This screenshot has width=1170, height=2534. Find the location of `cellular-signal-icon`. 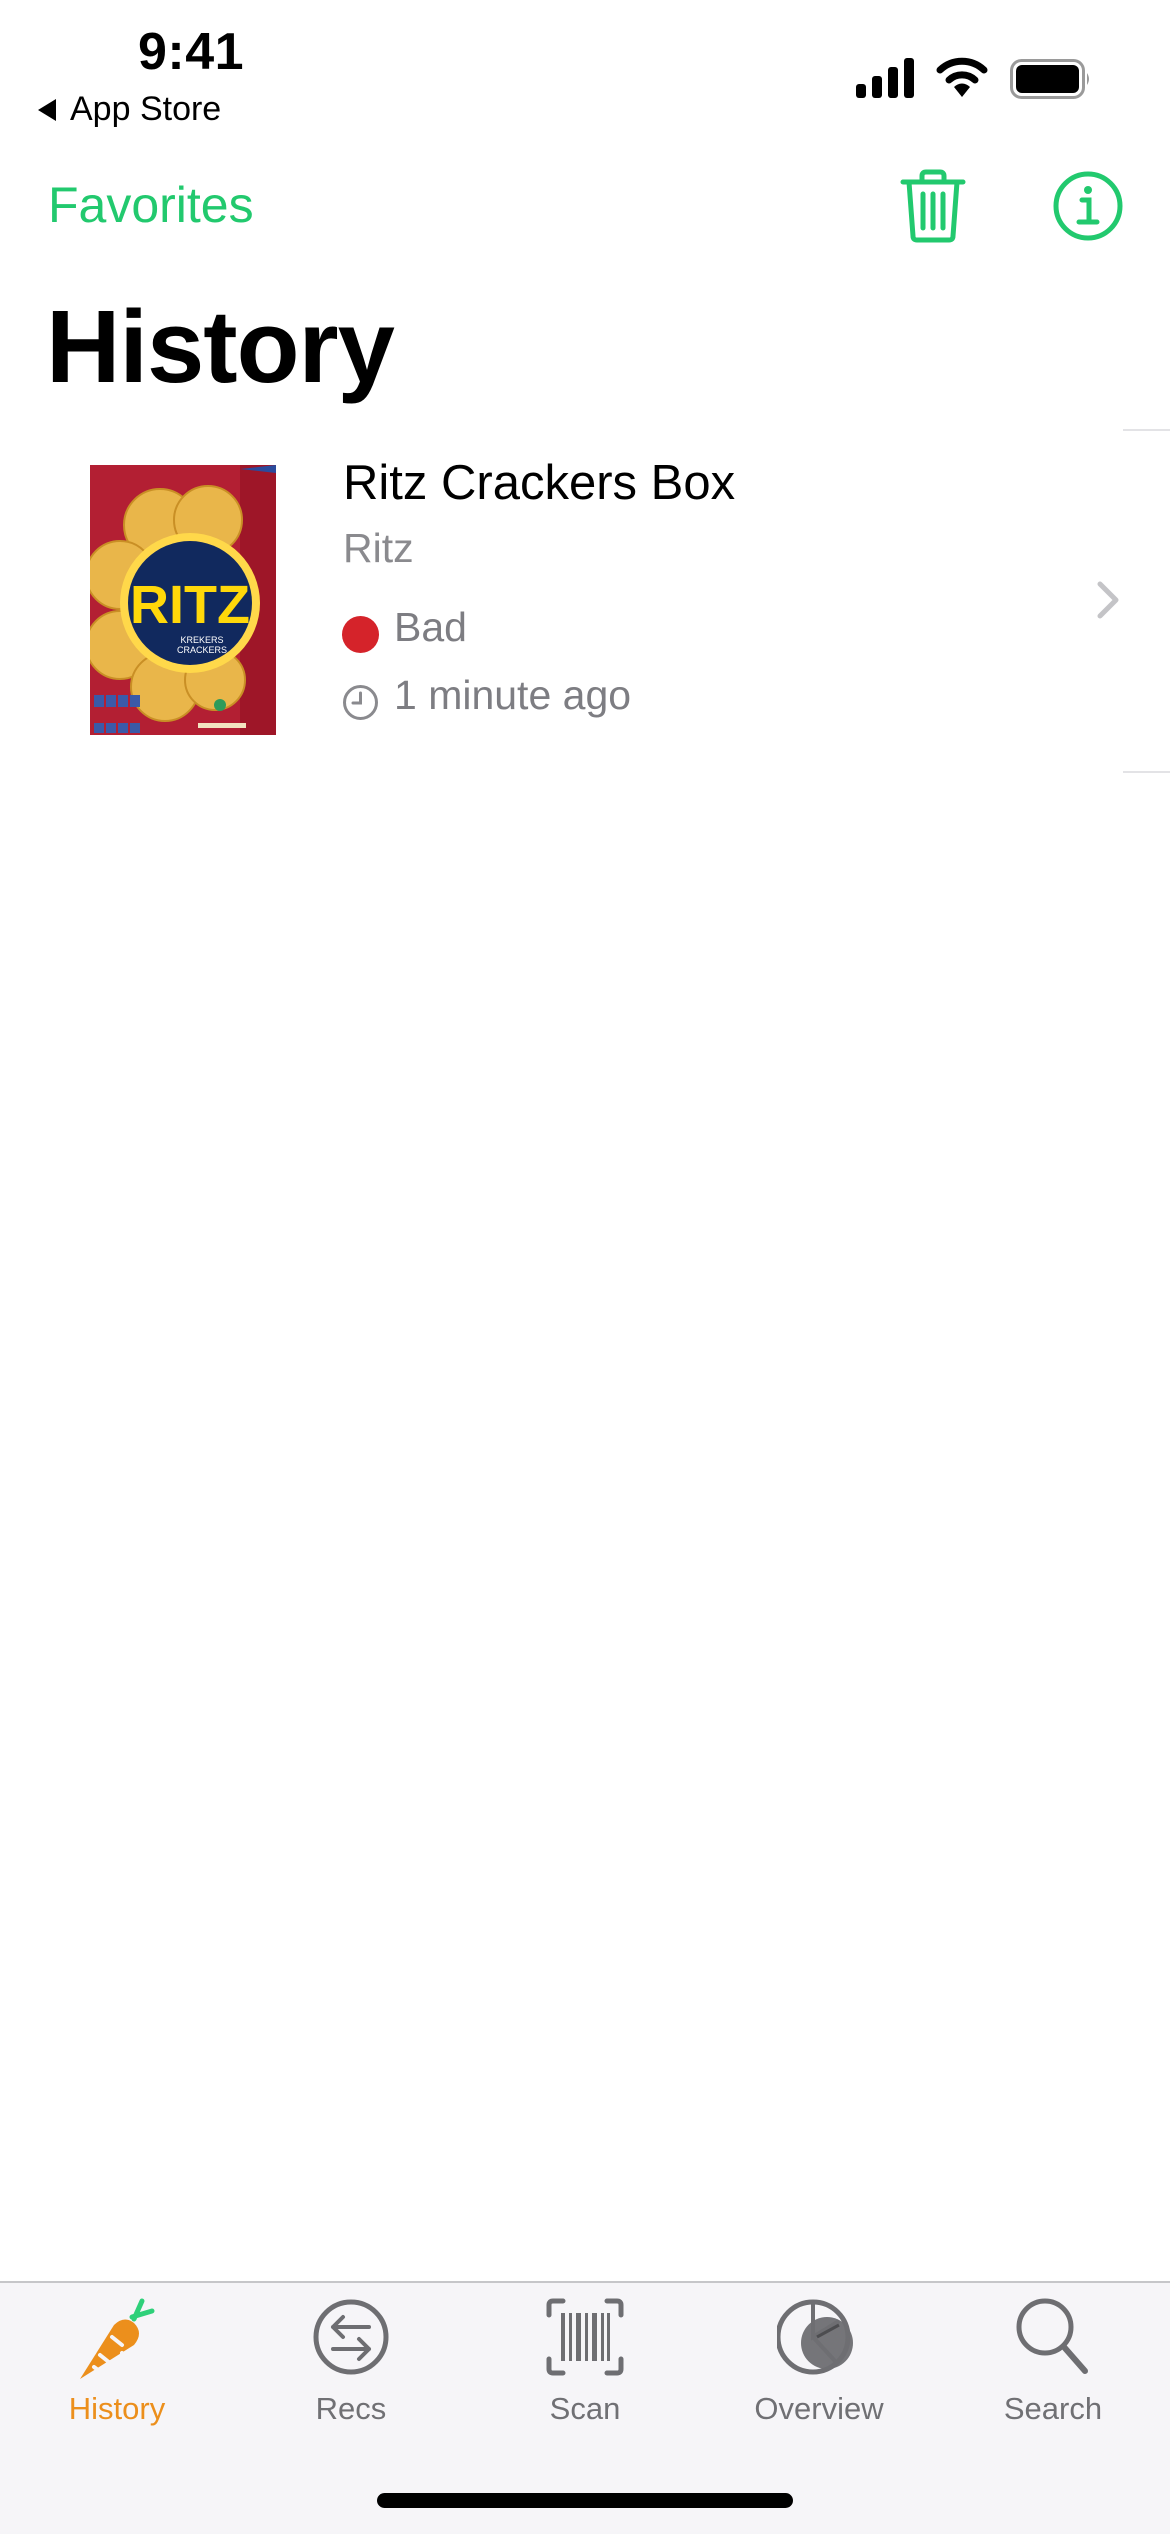

cellular-signal-icon is located at coordinates (885, 78).